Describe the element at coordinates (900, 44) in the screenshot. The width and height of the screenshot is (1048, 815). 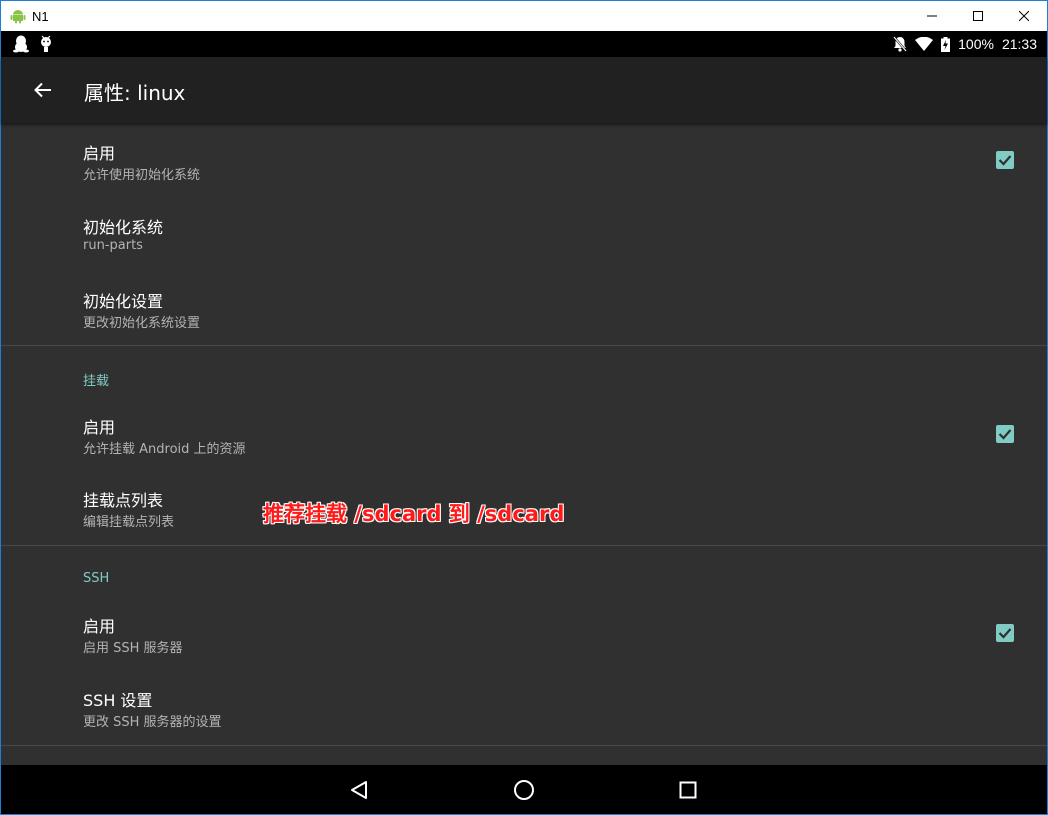
I see `notifications-off-icon` at that location.